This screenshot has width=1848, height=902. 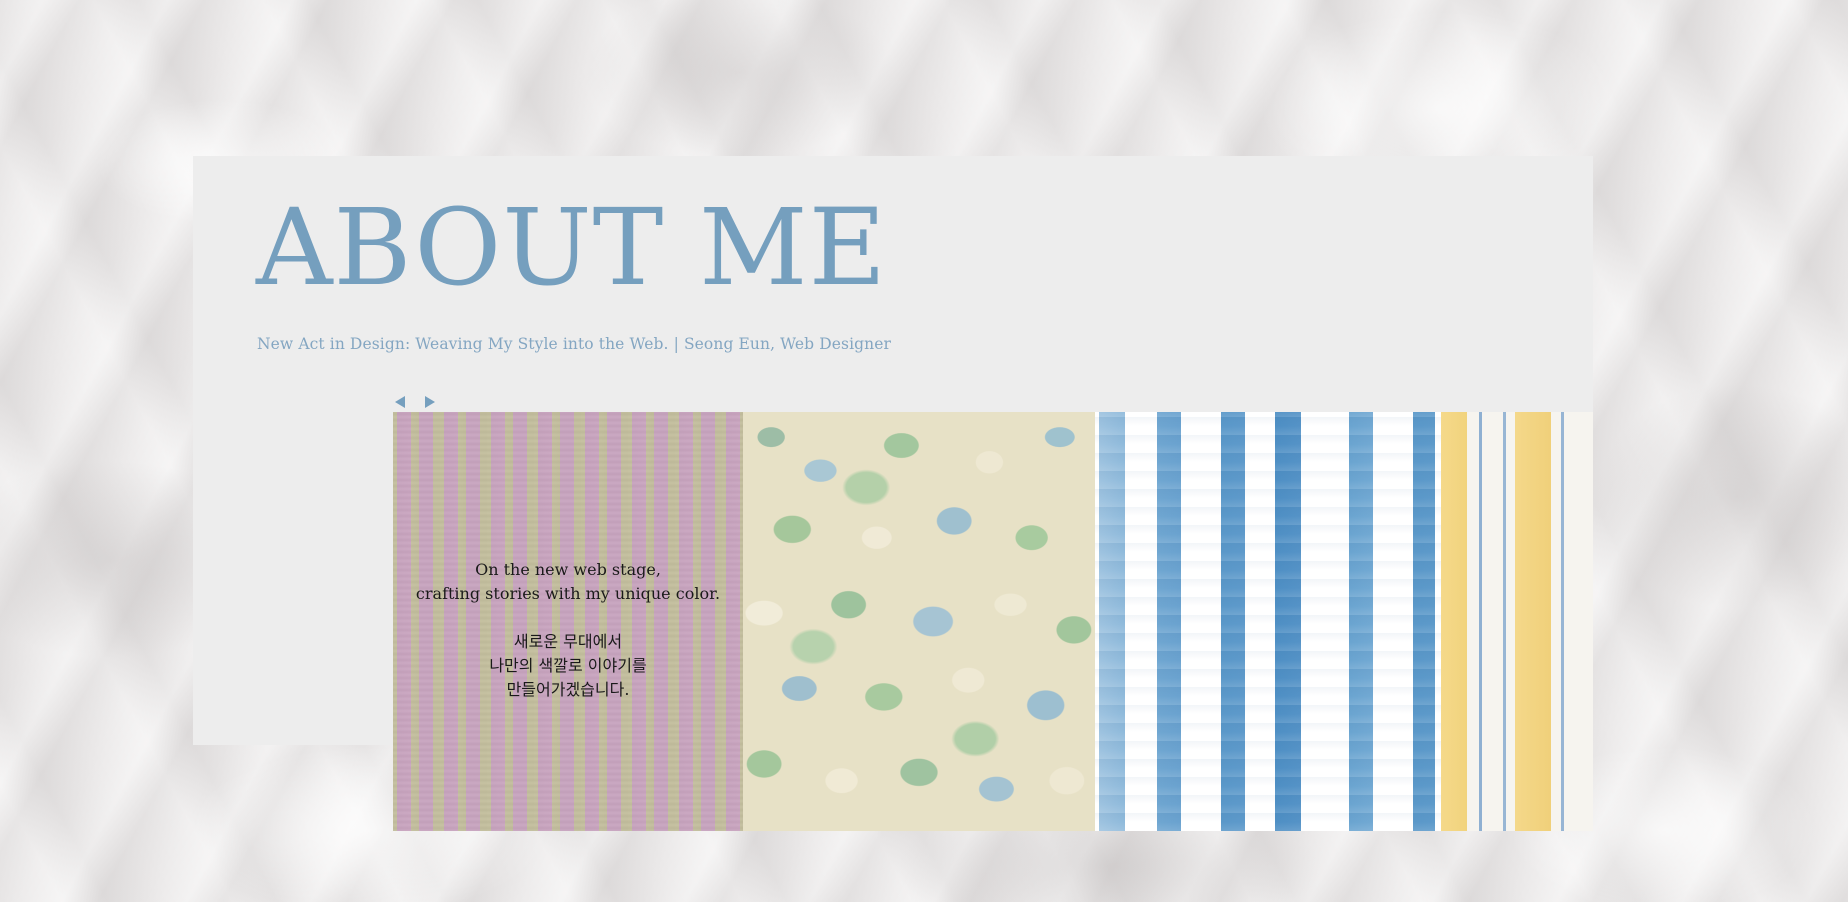 What do you see at coordinates (568, 593) in the screenshot?
I see `intro-en-line: crafting stories with my unique color.` at bounding box center [568, 593].